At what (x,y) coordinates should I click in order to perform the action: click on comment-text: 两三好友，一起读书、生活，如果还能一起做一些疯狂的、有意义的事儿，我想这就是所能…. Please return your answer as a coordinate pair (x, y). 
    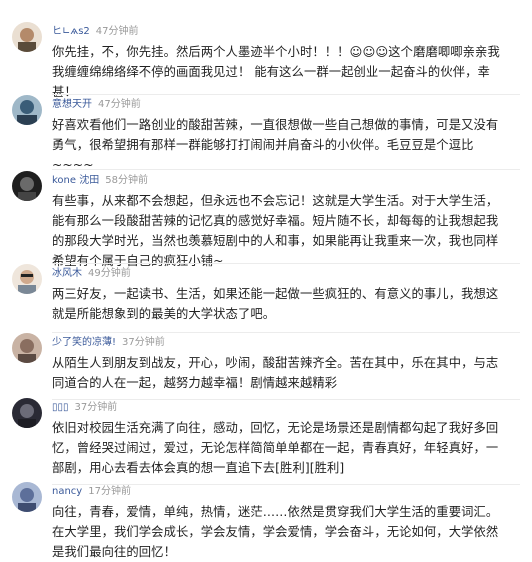
    Looking at the image, I should click on (275, 304).